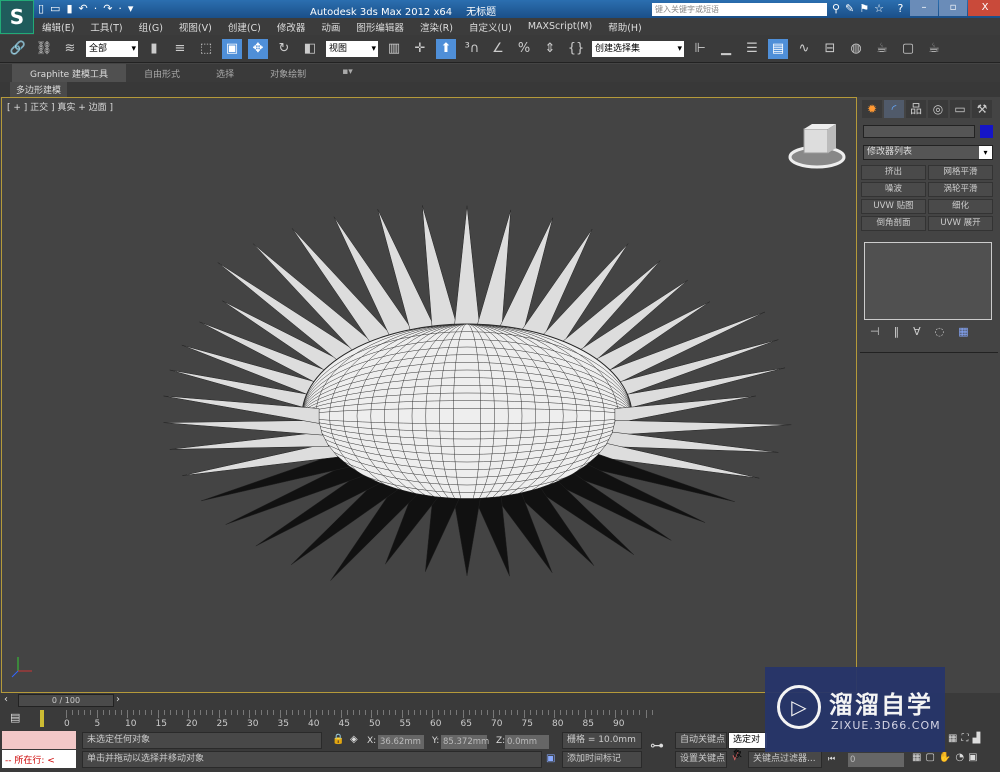  Describe the element at coordinates (394, 49) in the screenshot. I see `pivot-icon: ▥` at that location.